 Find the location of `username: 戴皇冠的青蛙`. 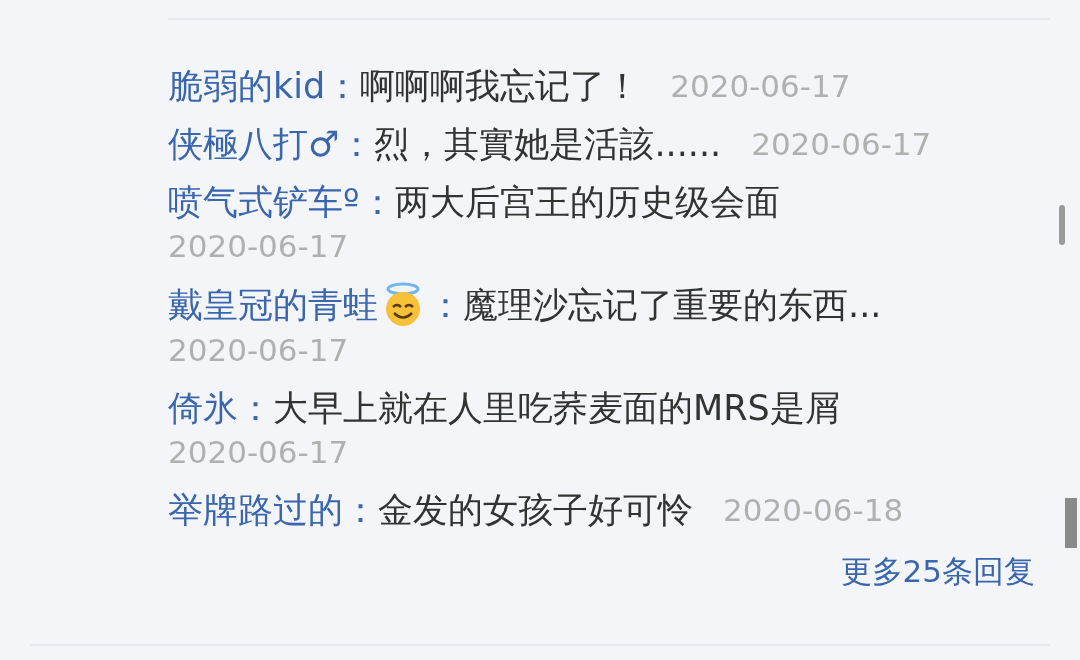

username: 戴皇冠的青蛙 is located at coordinates (273, 305).